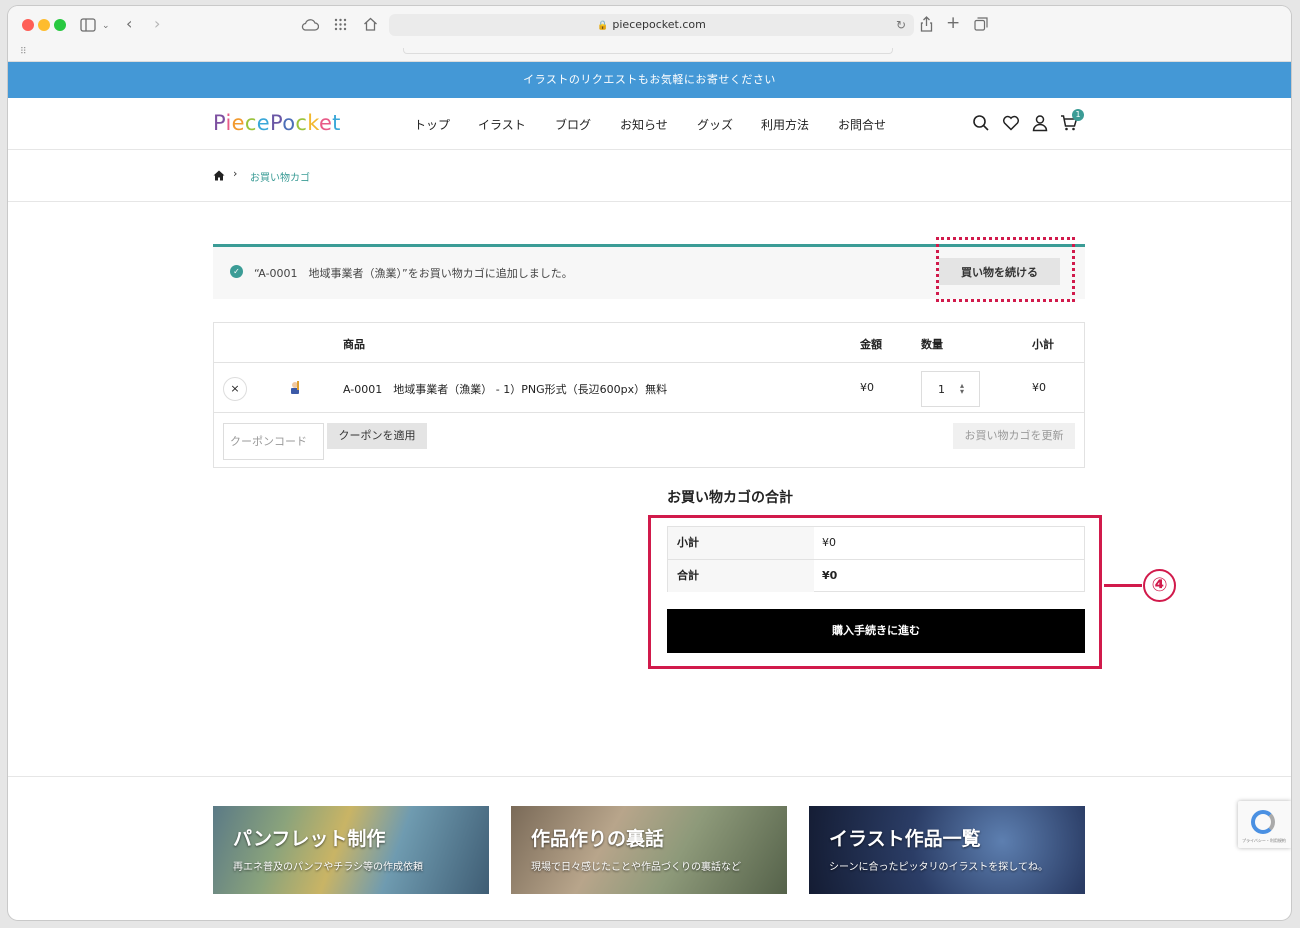  Describe the element at coordinates (1078, 115) in the screenshot. I see `cart-count-badge: 1` at that location.